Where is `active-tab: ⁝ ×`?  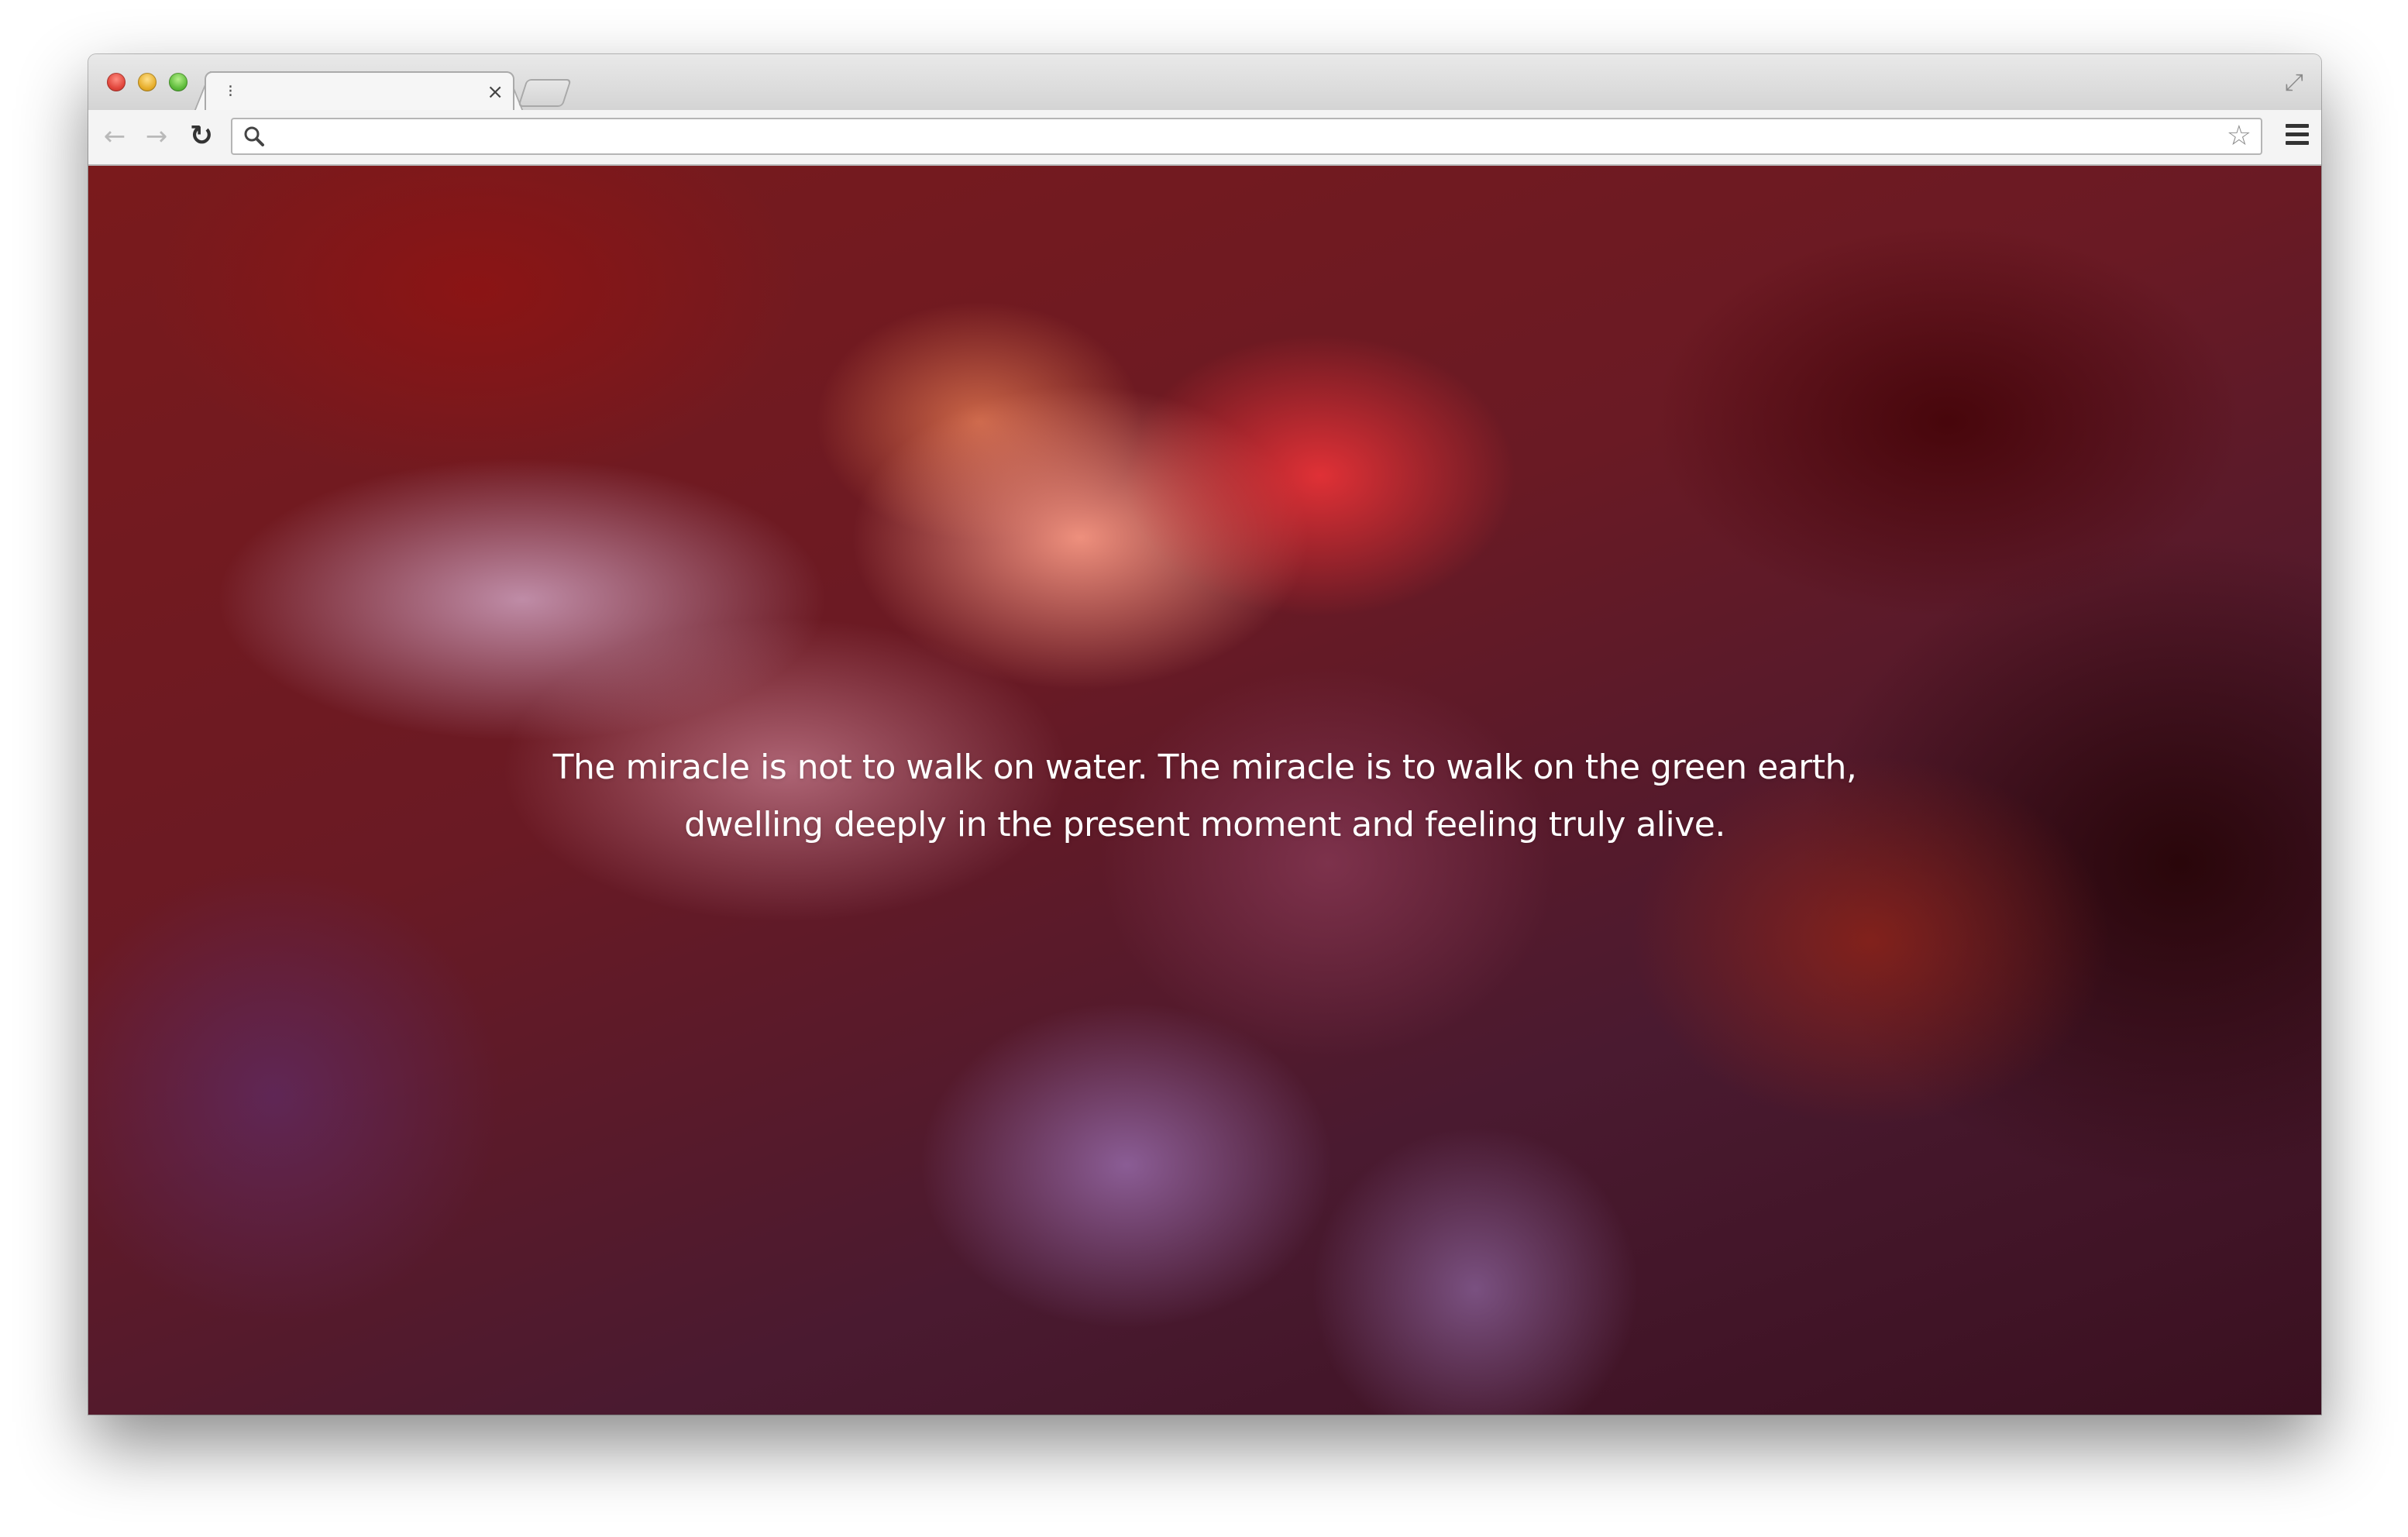
active-tab: ⁝ × is located at coordinates (359, 92).